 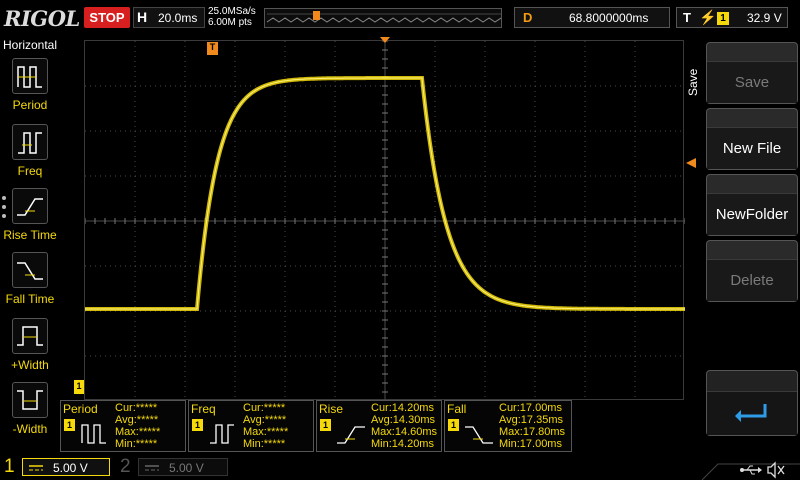 I want to click on horizontal-timebase: H 20.0ms, so click(x=169, y=17).